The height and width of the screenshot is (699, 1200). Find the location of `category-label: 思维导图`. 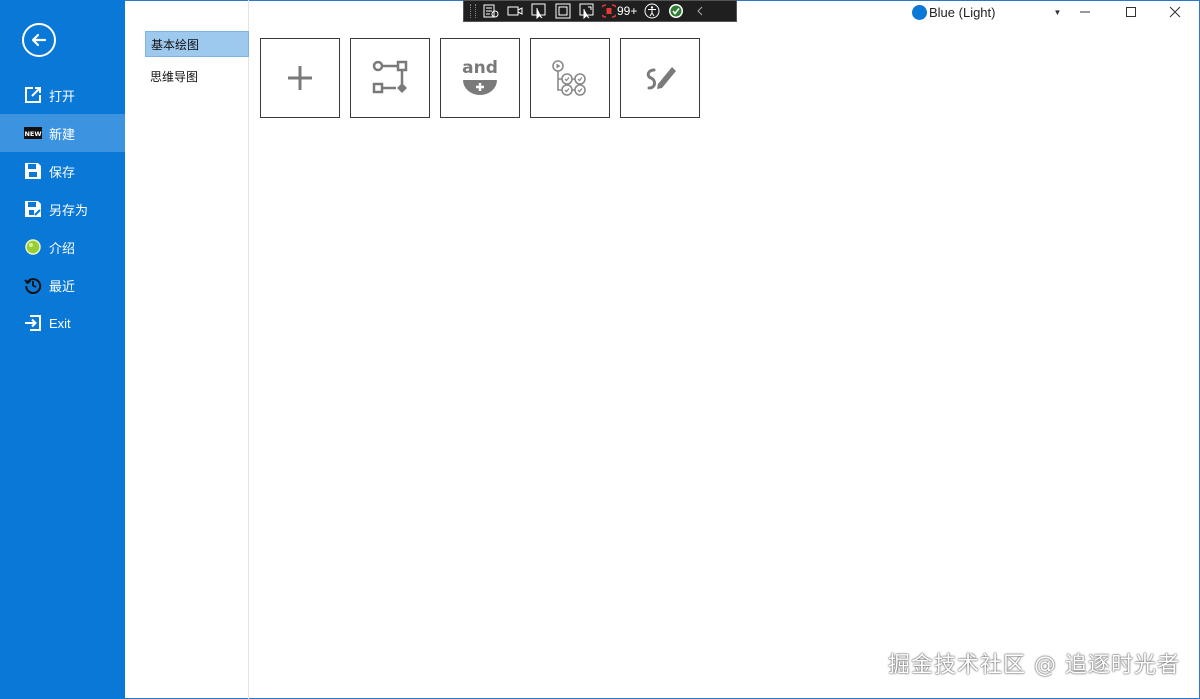

category-label: 思维导图 is located at coordinates (174, 76).